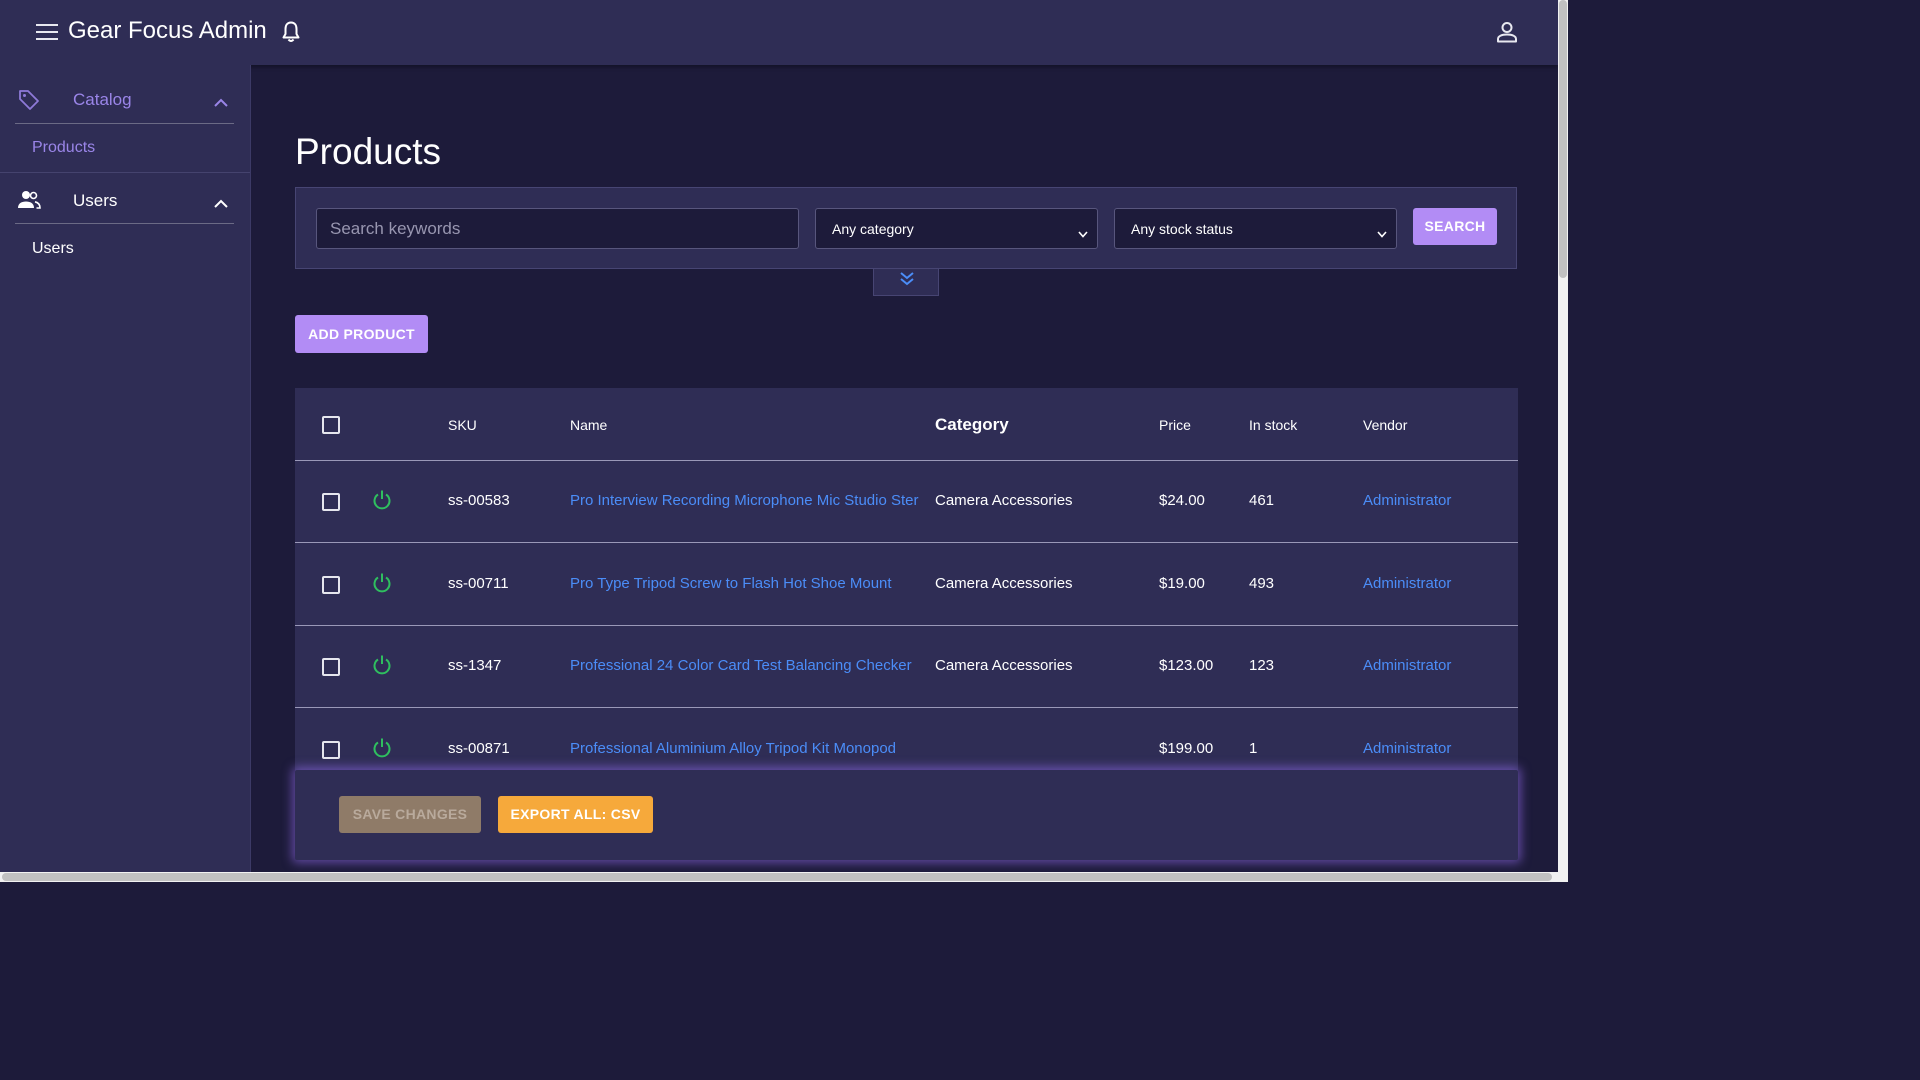 The width and height of the screenshot is (1920, 1080). Describe the element at coordinates (462, 425) in the screenshot. I see `column-header-sku: SKU` at that location.